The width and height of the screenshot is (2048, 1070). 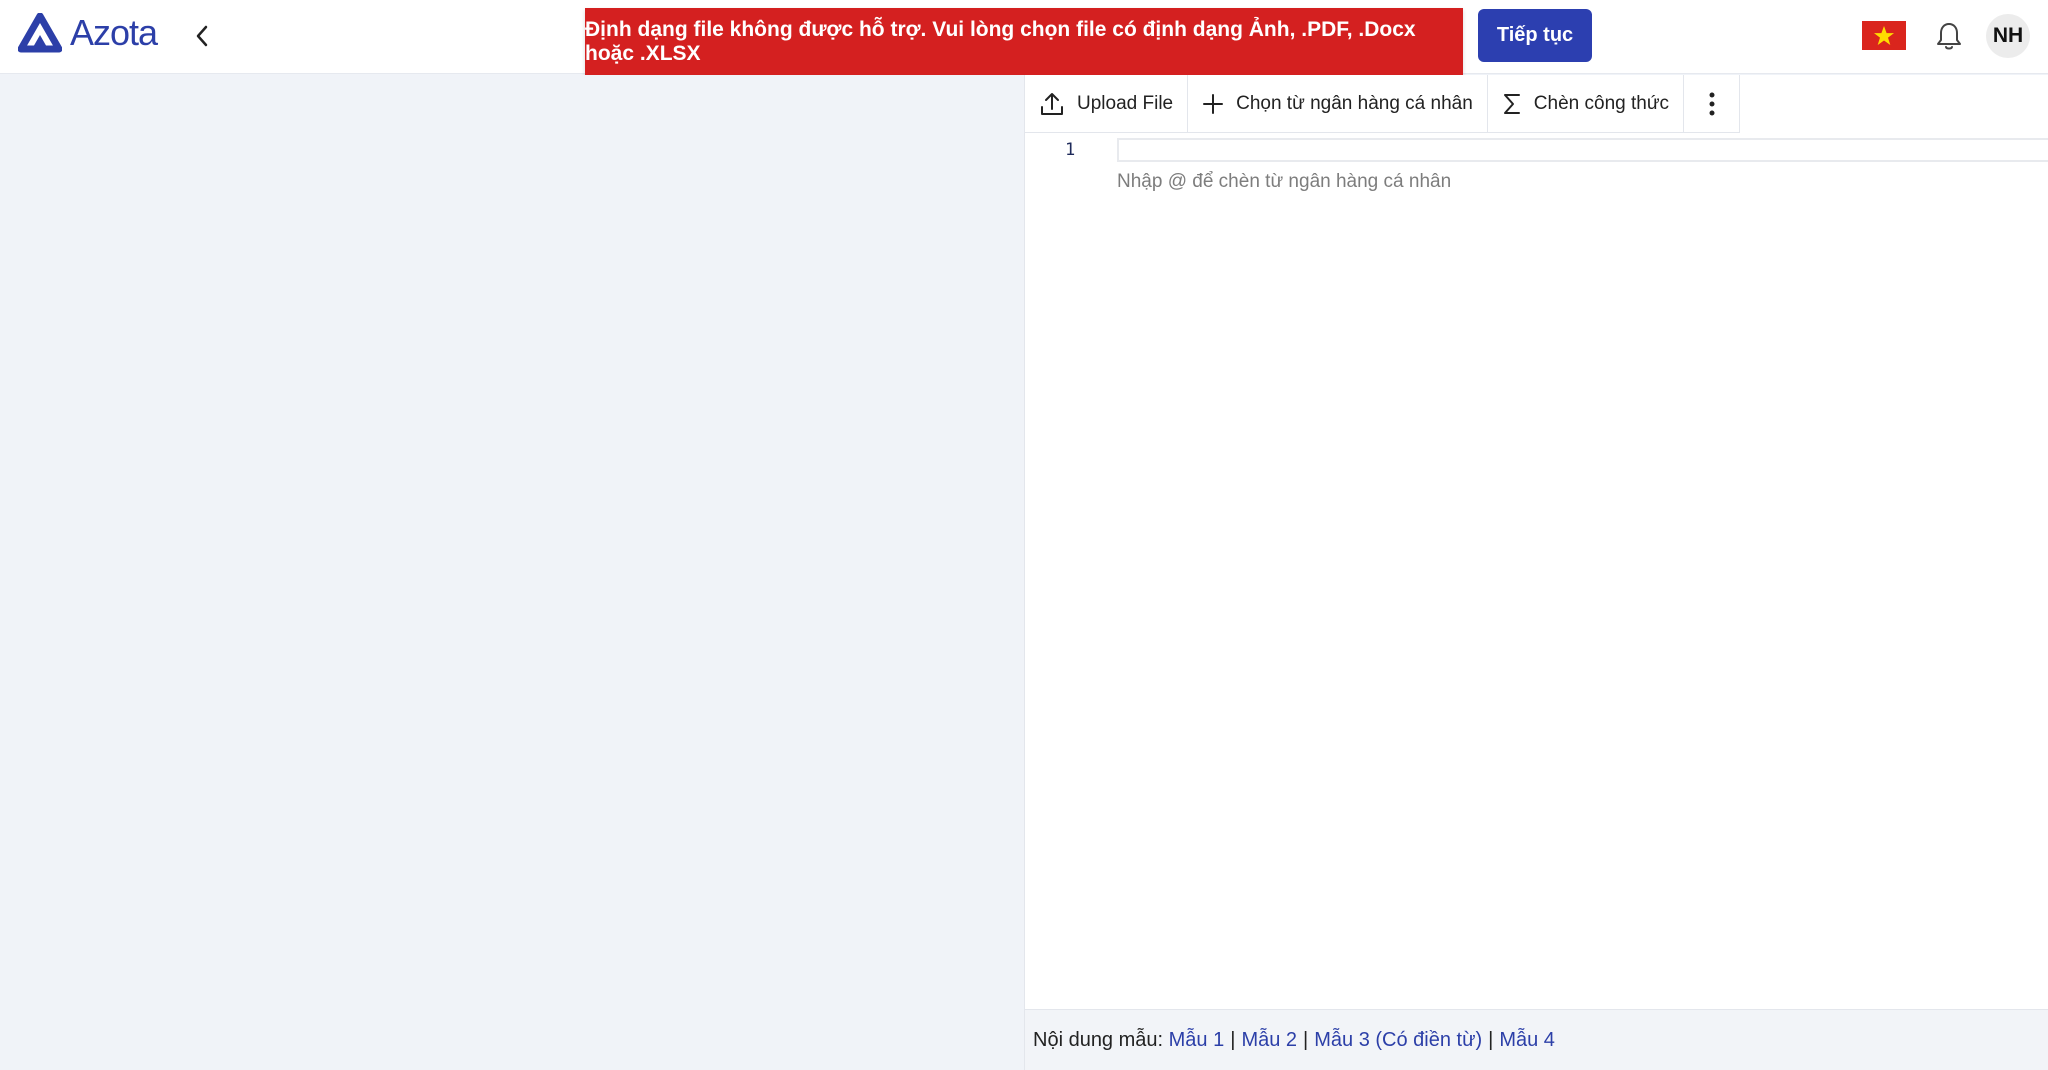 I want to click on bell-icon, so click(x=1949, y=36).